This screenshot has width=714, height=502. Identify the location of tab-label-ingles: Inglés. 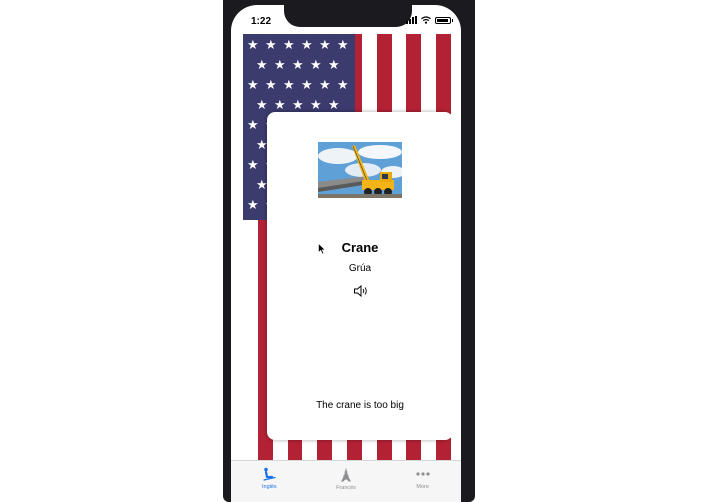
(269, 487).